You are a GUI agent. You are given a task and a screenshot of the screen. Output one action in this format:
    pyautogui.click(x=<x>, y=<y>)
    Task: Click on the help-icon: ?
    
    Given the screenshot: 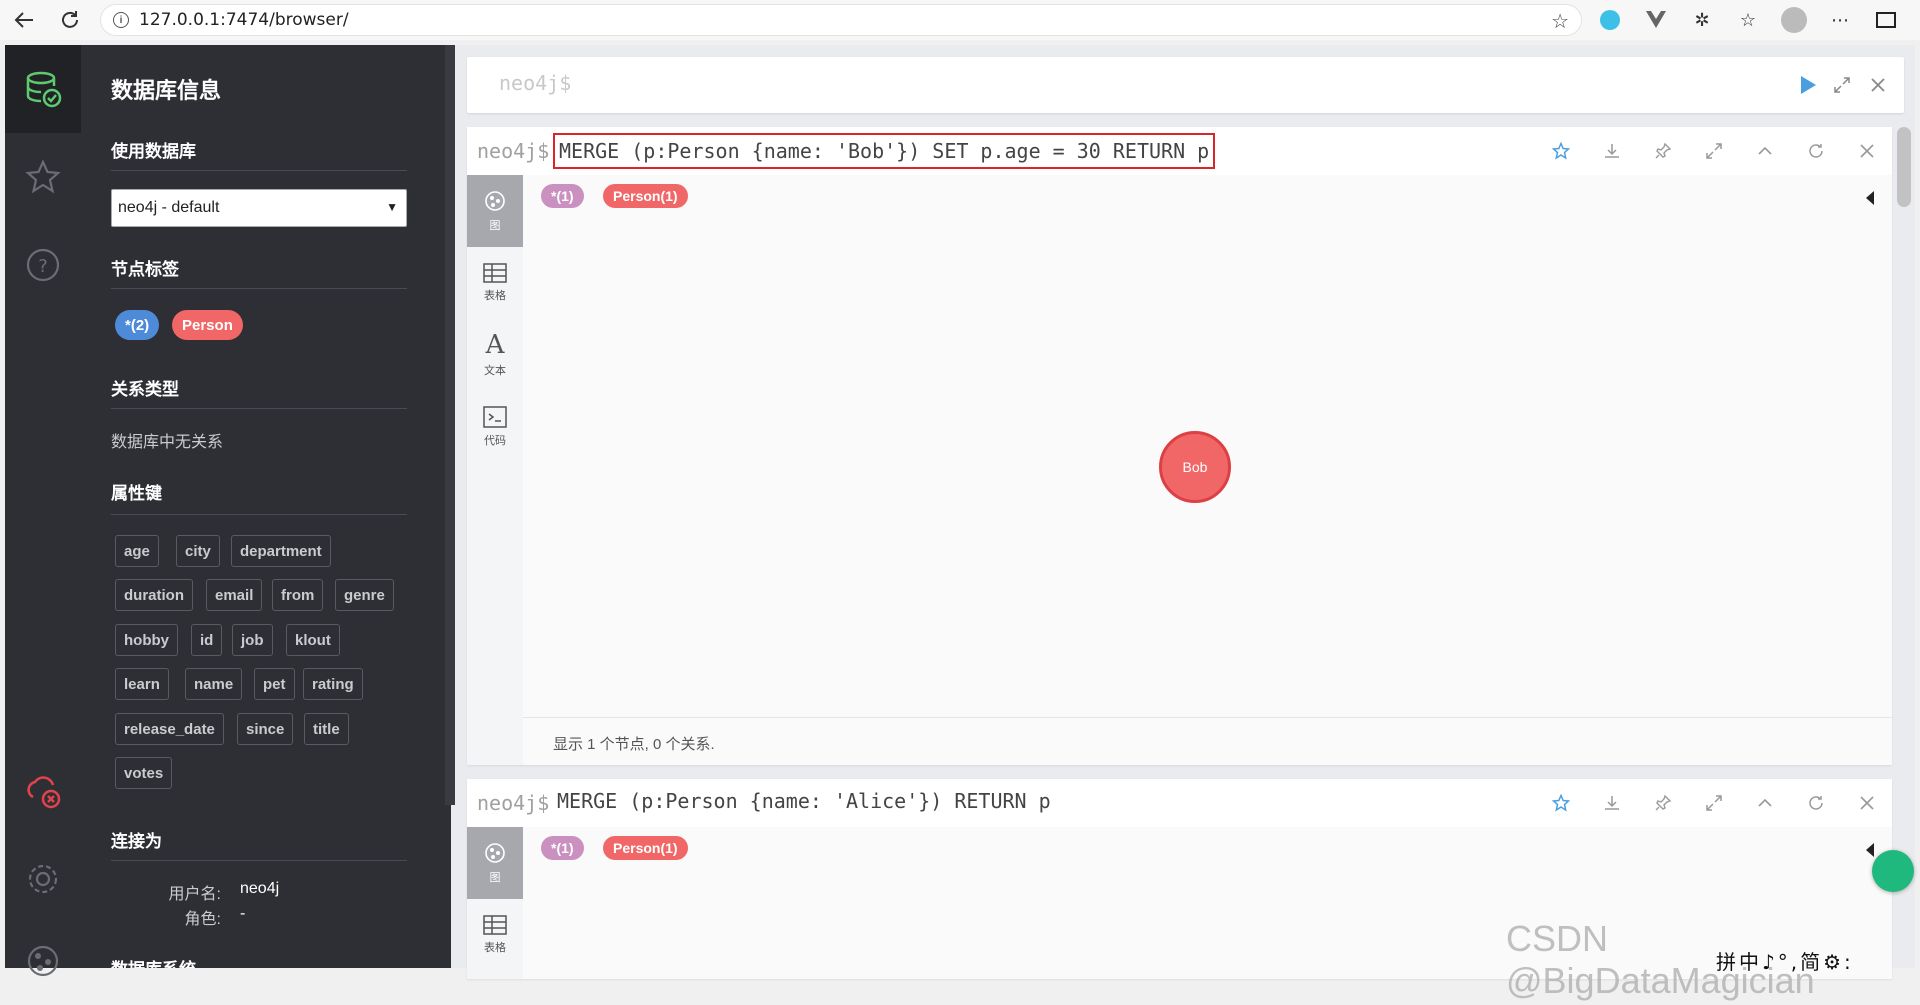 What is the action you would take?
    pyautogui.click(x=43, y=265)
    